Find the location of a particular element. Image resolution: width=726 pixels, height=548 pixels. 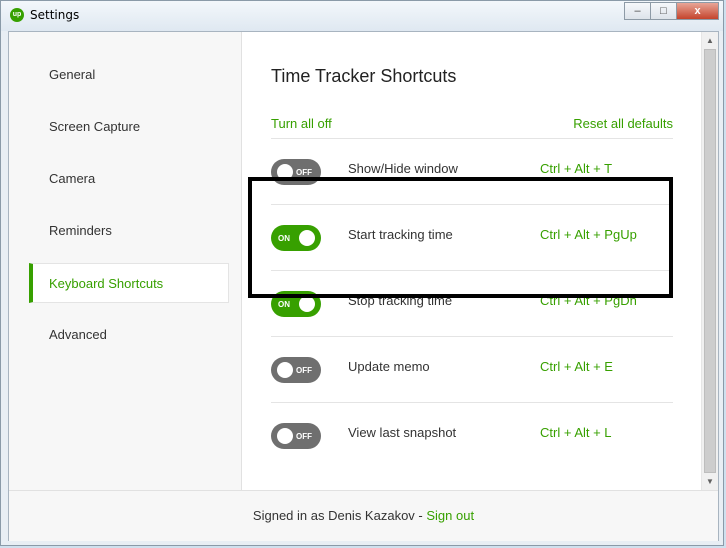

sidebar-item-camera: Camera is located at coordinates (129, 179).